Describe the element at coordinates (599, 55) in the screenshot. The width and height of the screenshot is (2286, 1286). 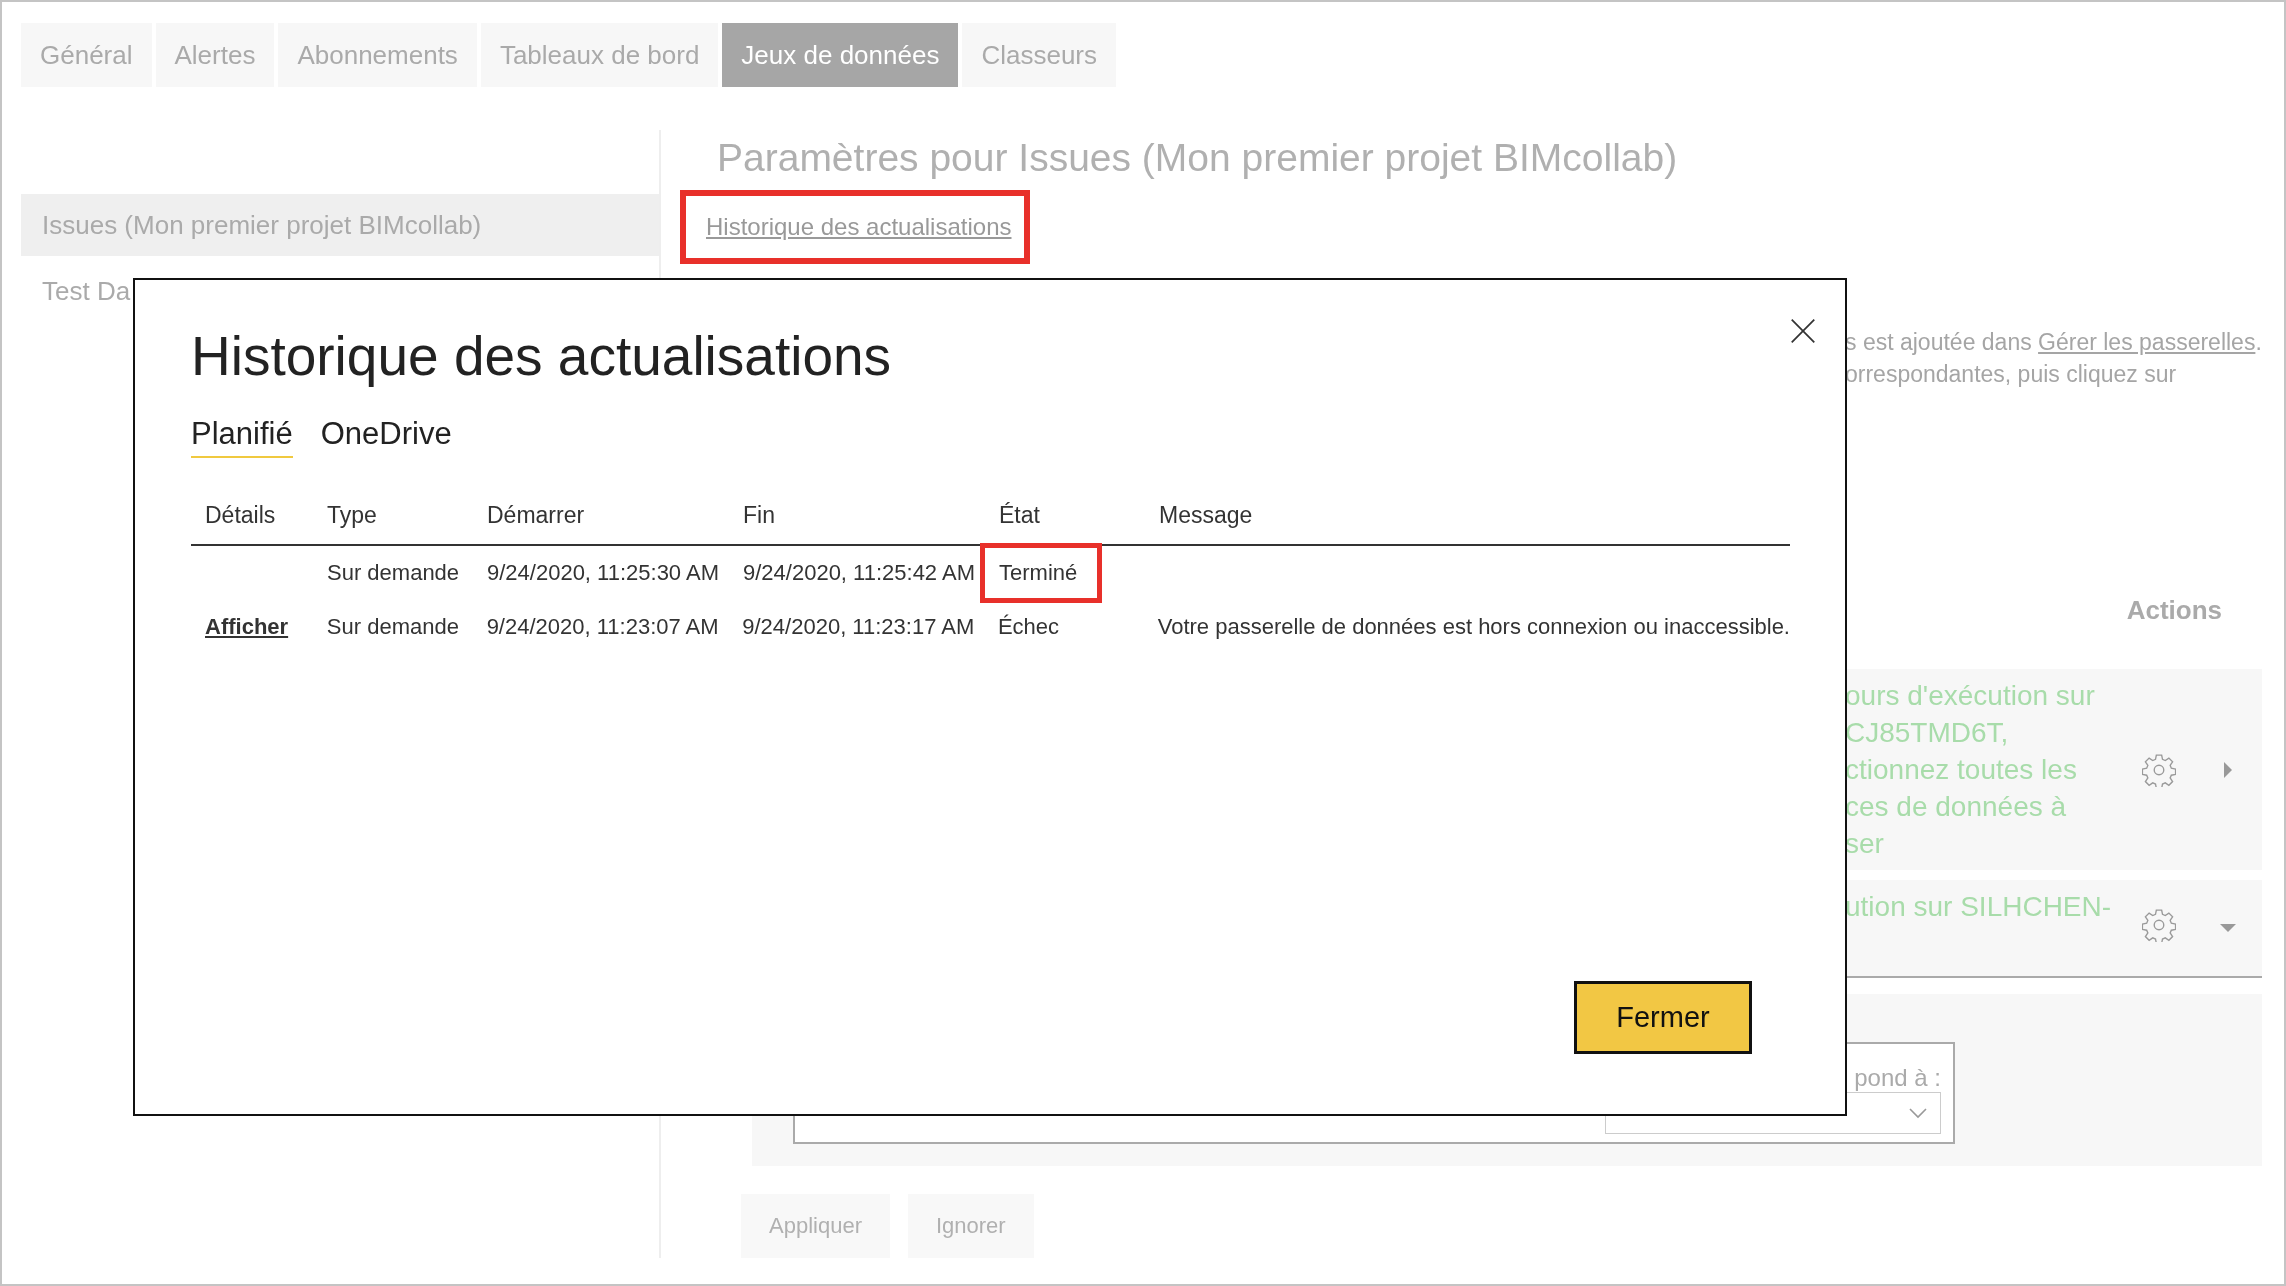
I see `tab: Tableaux de bord` at that location.